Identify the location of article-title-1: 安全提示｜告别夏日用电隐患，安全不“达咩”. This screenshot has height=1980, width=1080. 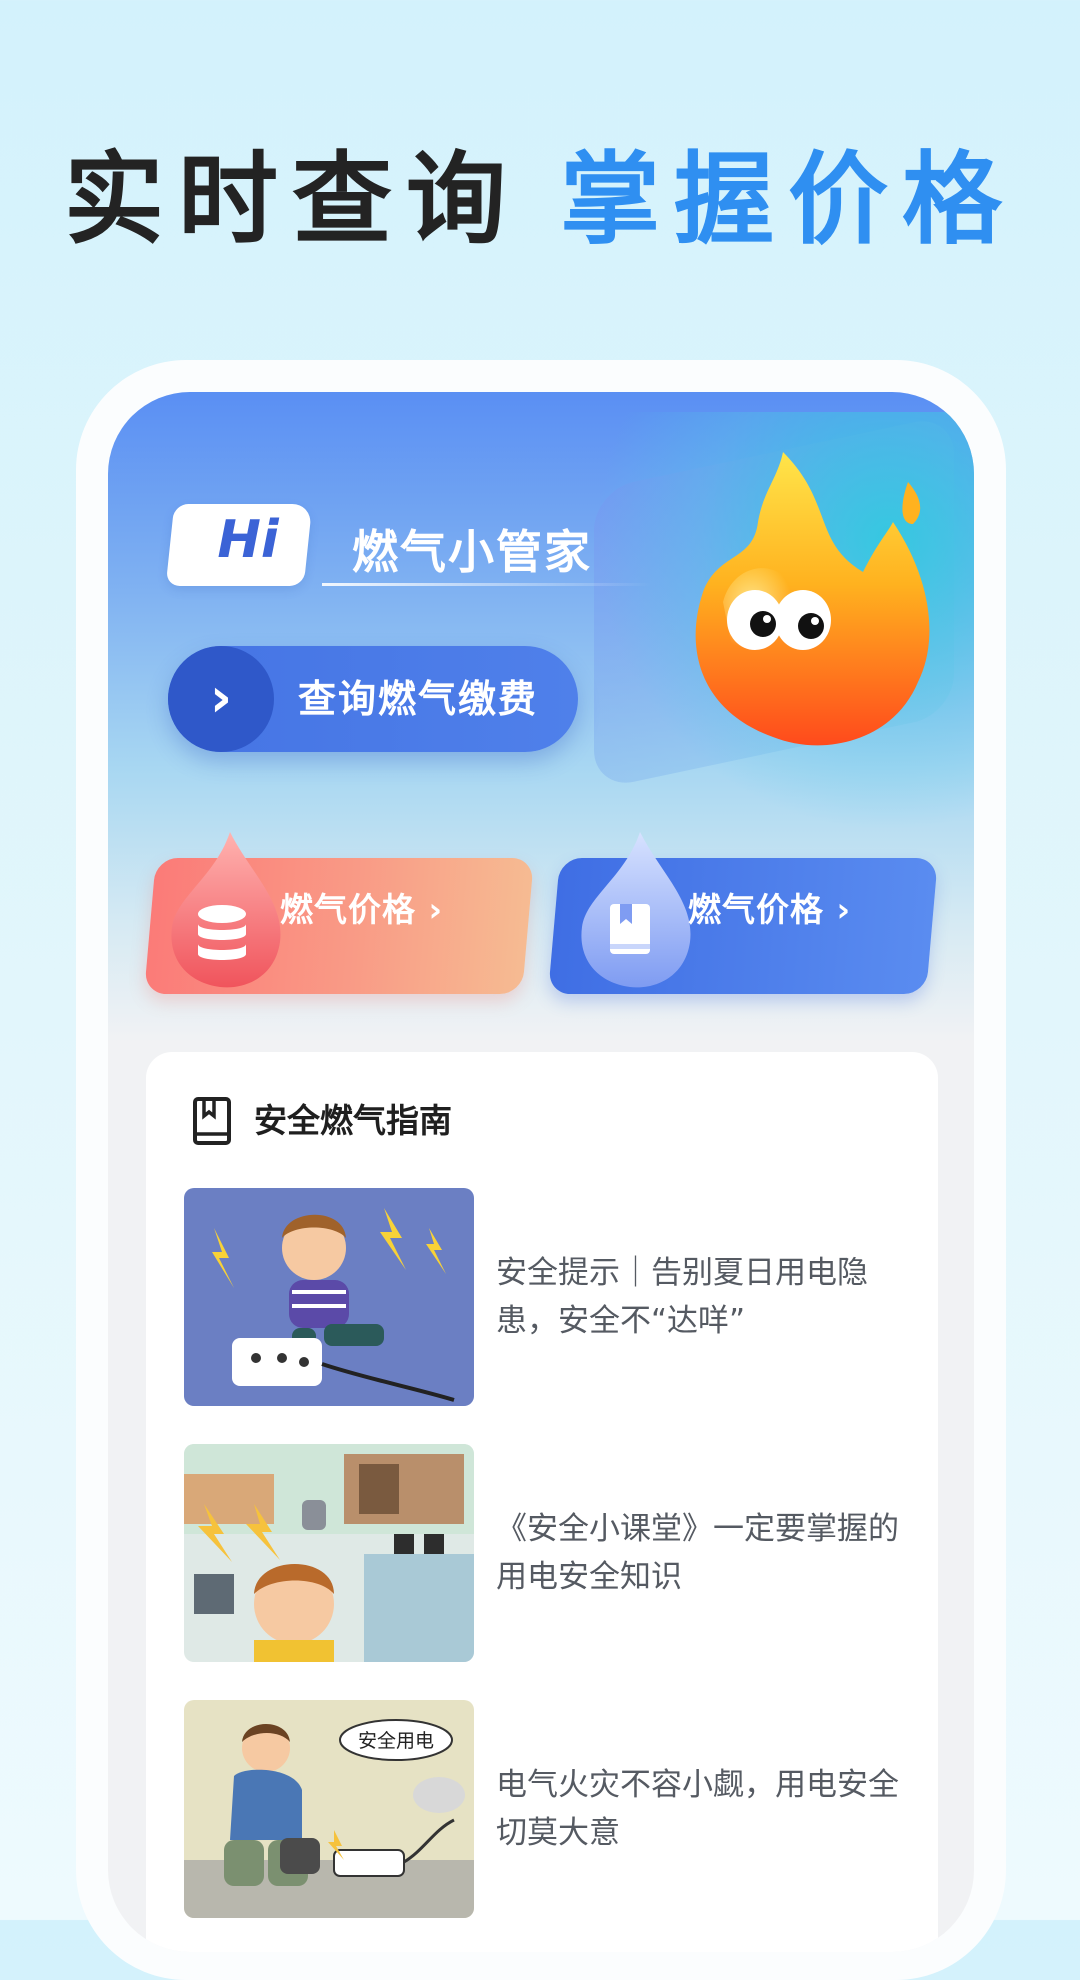
(682, 1297).